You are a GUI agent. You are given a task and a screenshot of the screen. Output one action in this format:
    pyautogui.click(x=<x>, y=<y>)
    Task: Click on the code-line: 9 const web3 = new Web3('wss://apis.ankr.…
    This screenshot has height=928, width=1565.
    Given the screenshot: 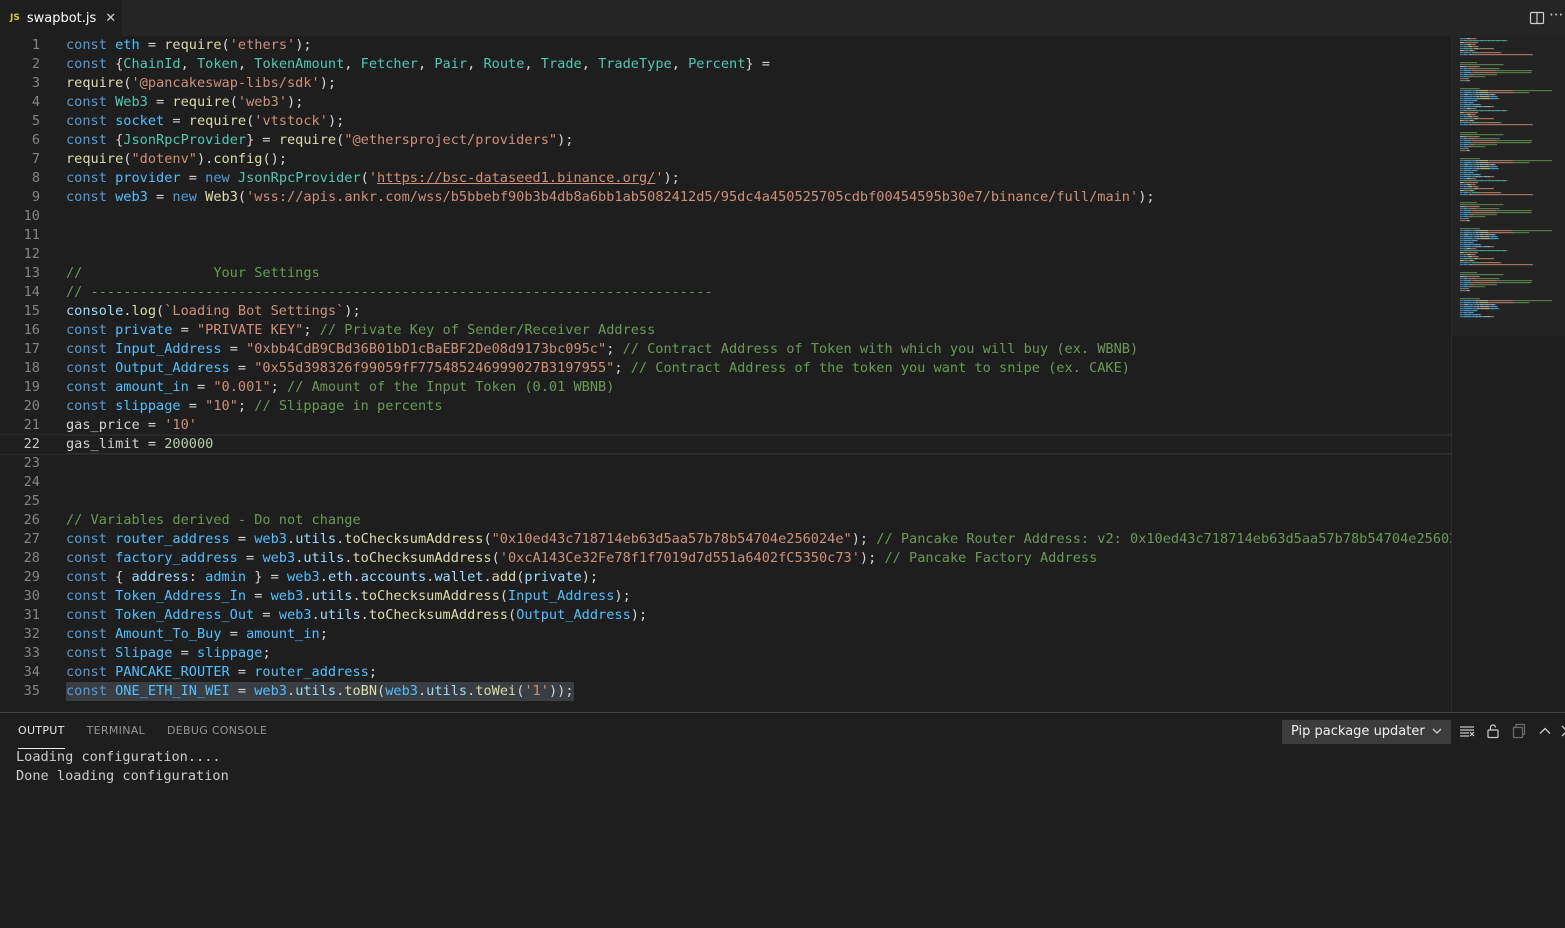 What is the action you would take?
    pyautogui.click(x=725, y=197)
    